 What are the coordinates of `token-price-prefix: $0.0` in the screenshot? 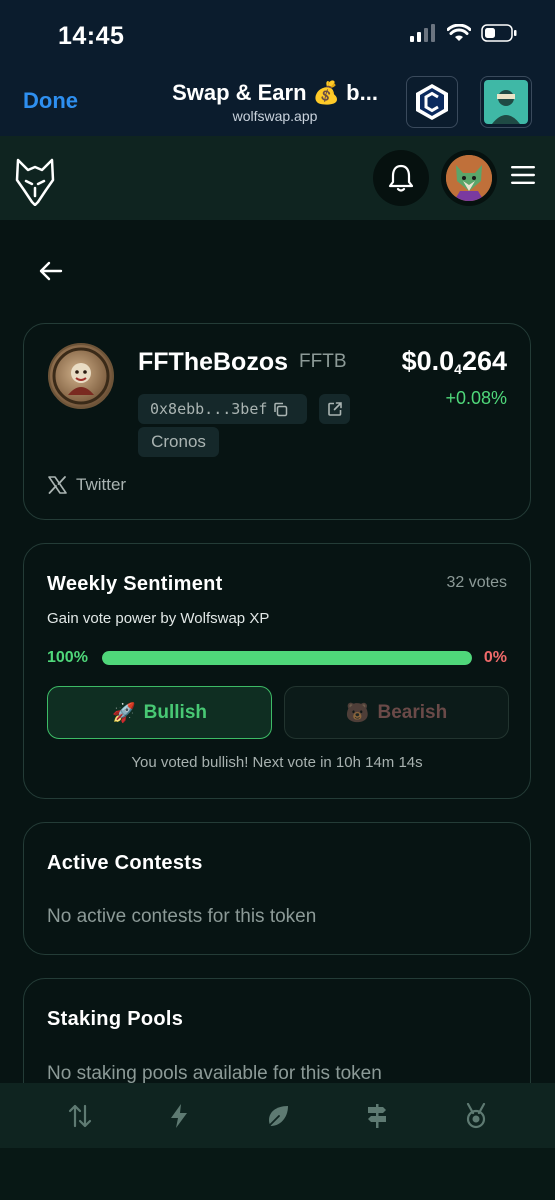 It's located at (428, 361).